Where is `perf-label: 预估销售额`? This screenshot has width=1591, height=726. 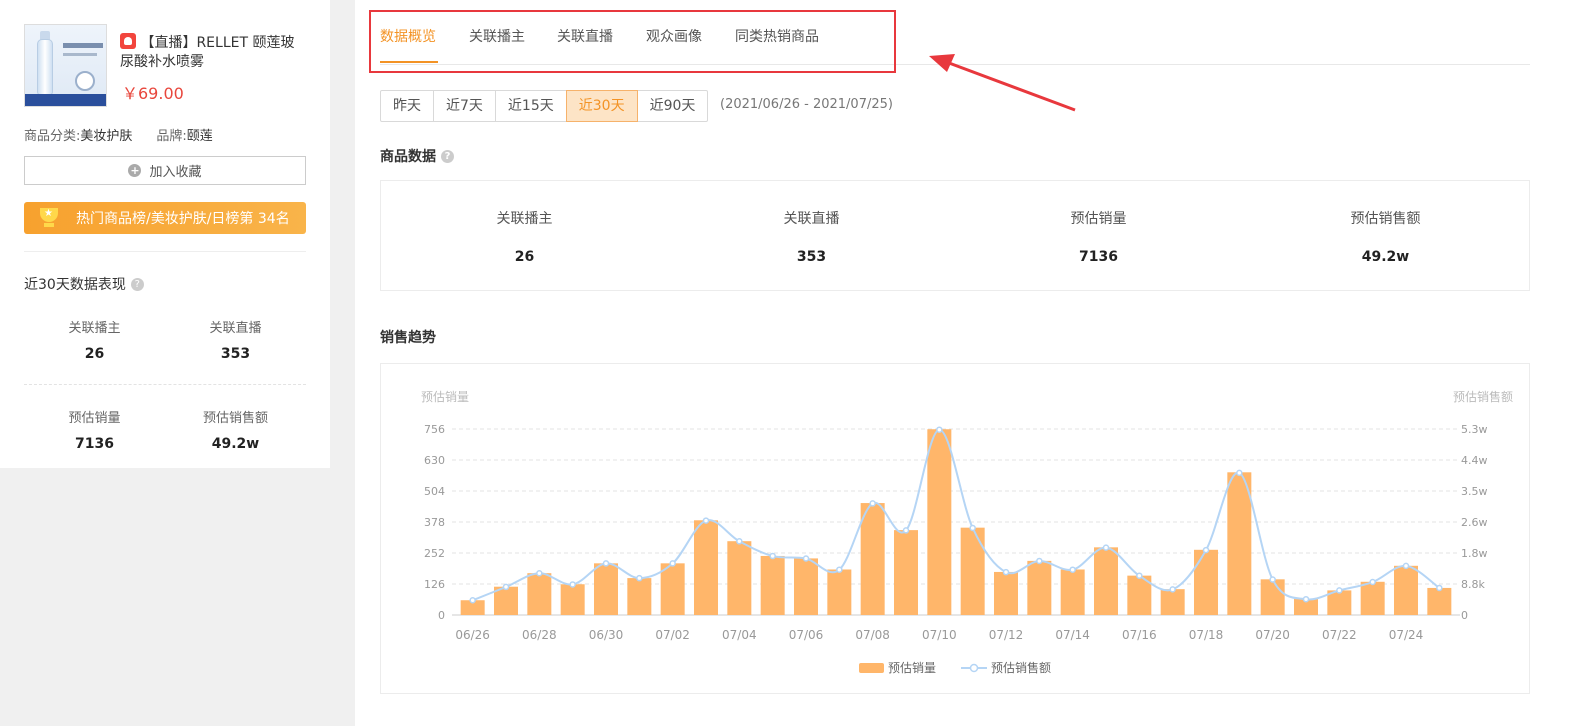 perf-label: 预估销售额 is located at coordinates (235, 418).